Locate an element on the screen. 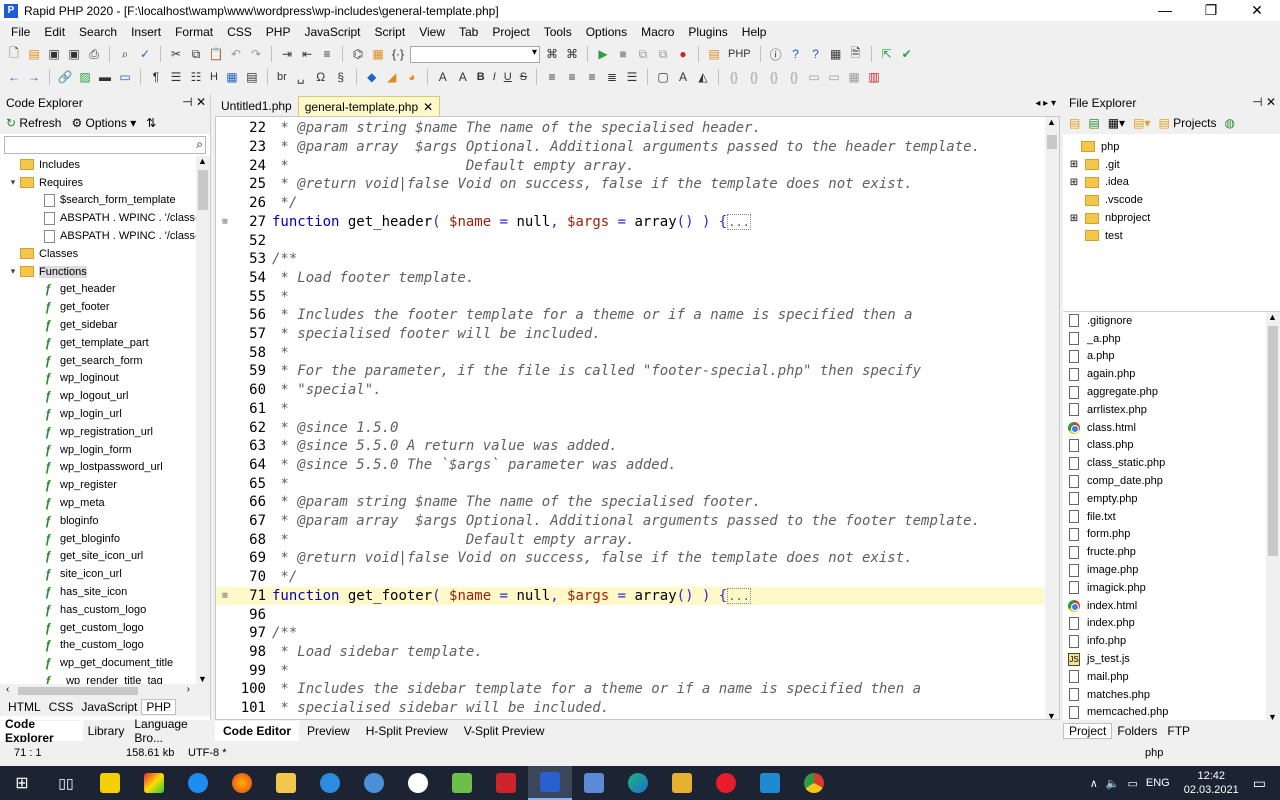  menu-view: View is located at coordinates (432, 32).